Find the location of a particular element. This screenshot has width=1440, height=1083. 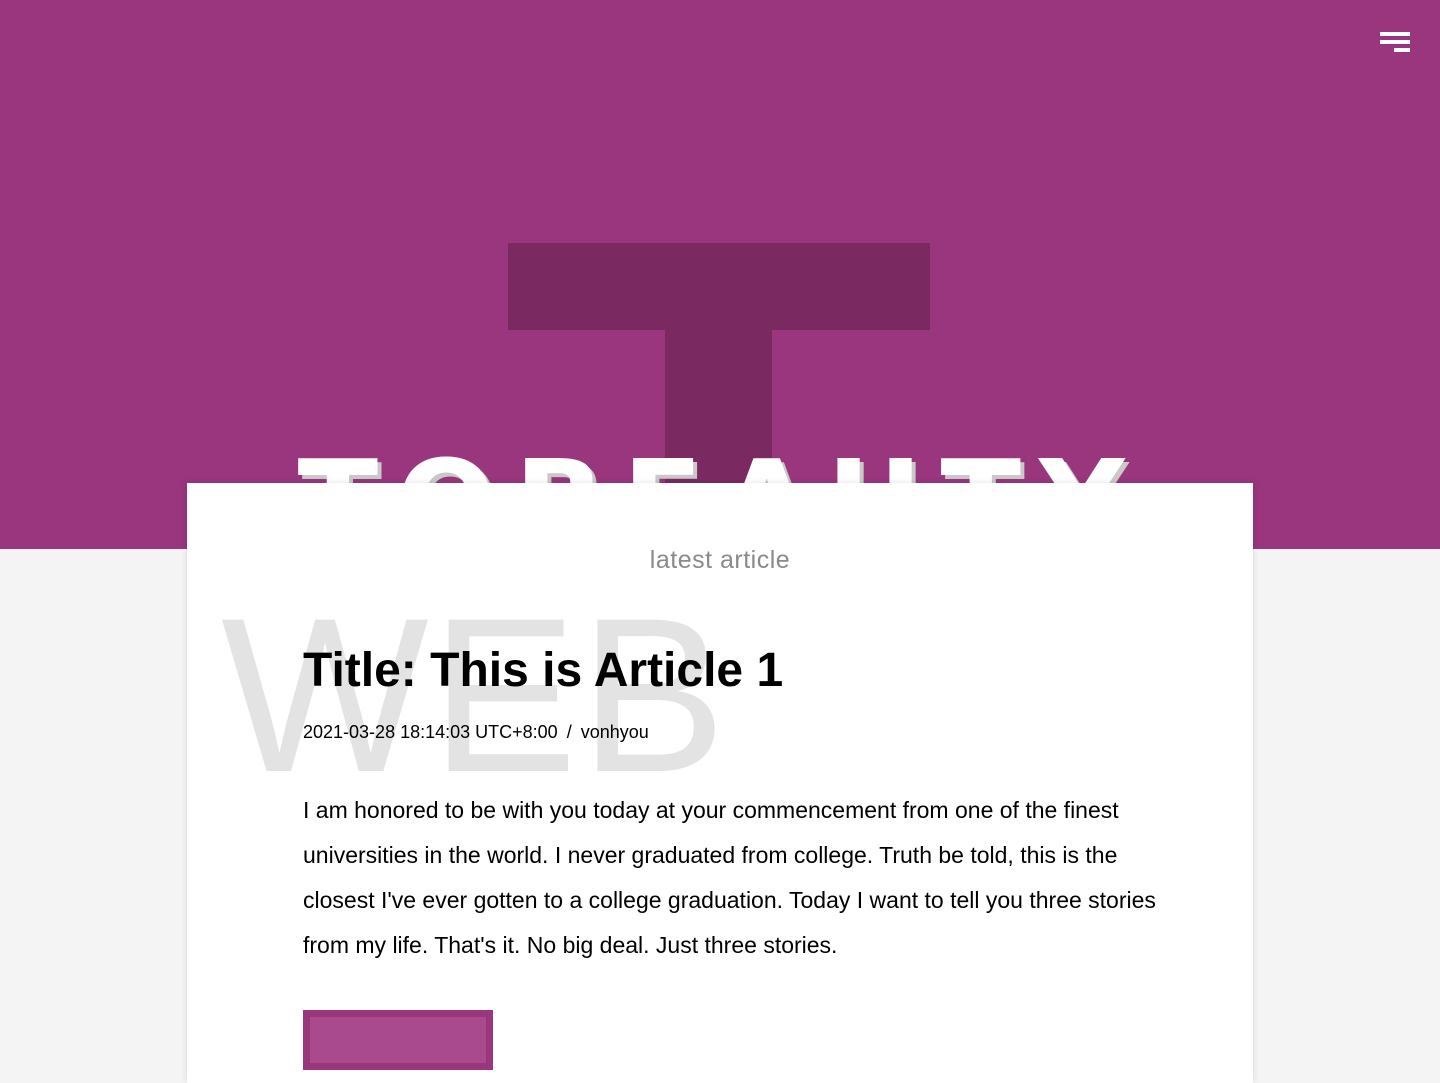

hero-letter-crossbar is located at coordinates (719, 286).